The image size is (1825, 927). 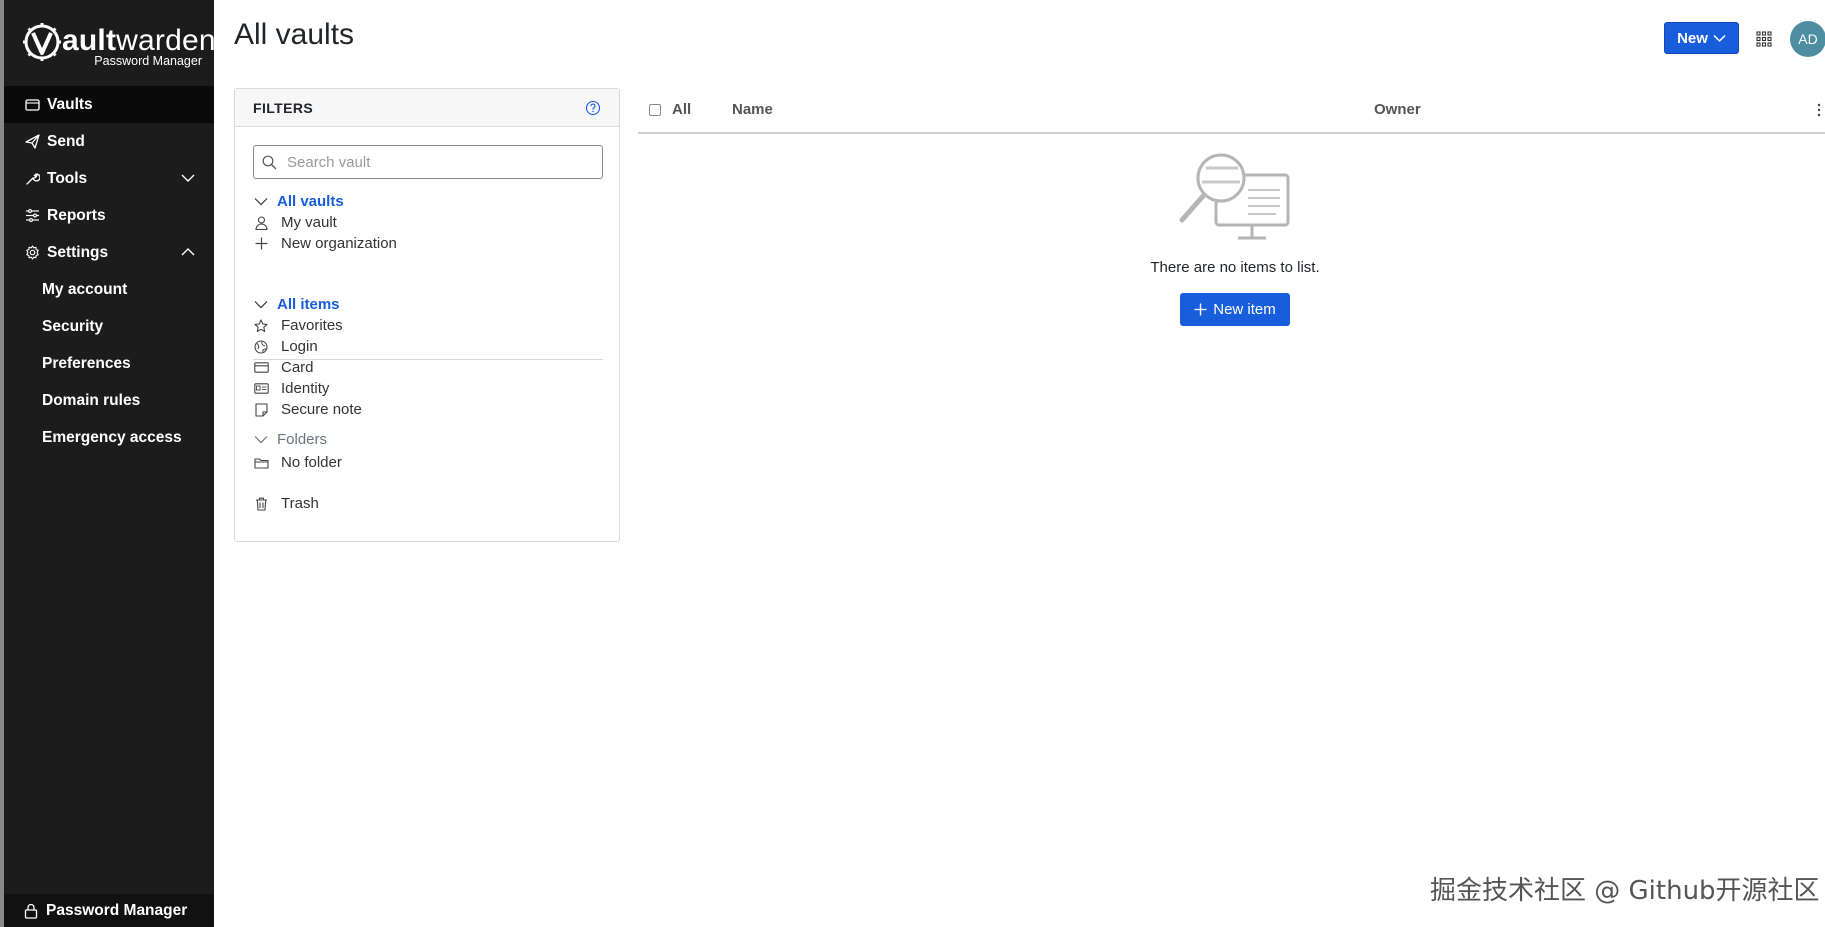 I want to click on empty-state-message: There are no items to list., so click(x=1235, y=267).